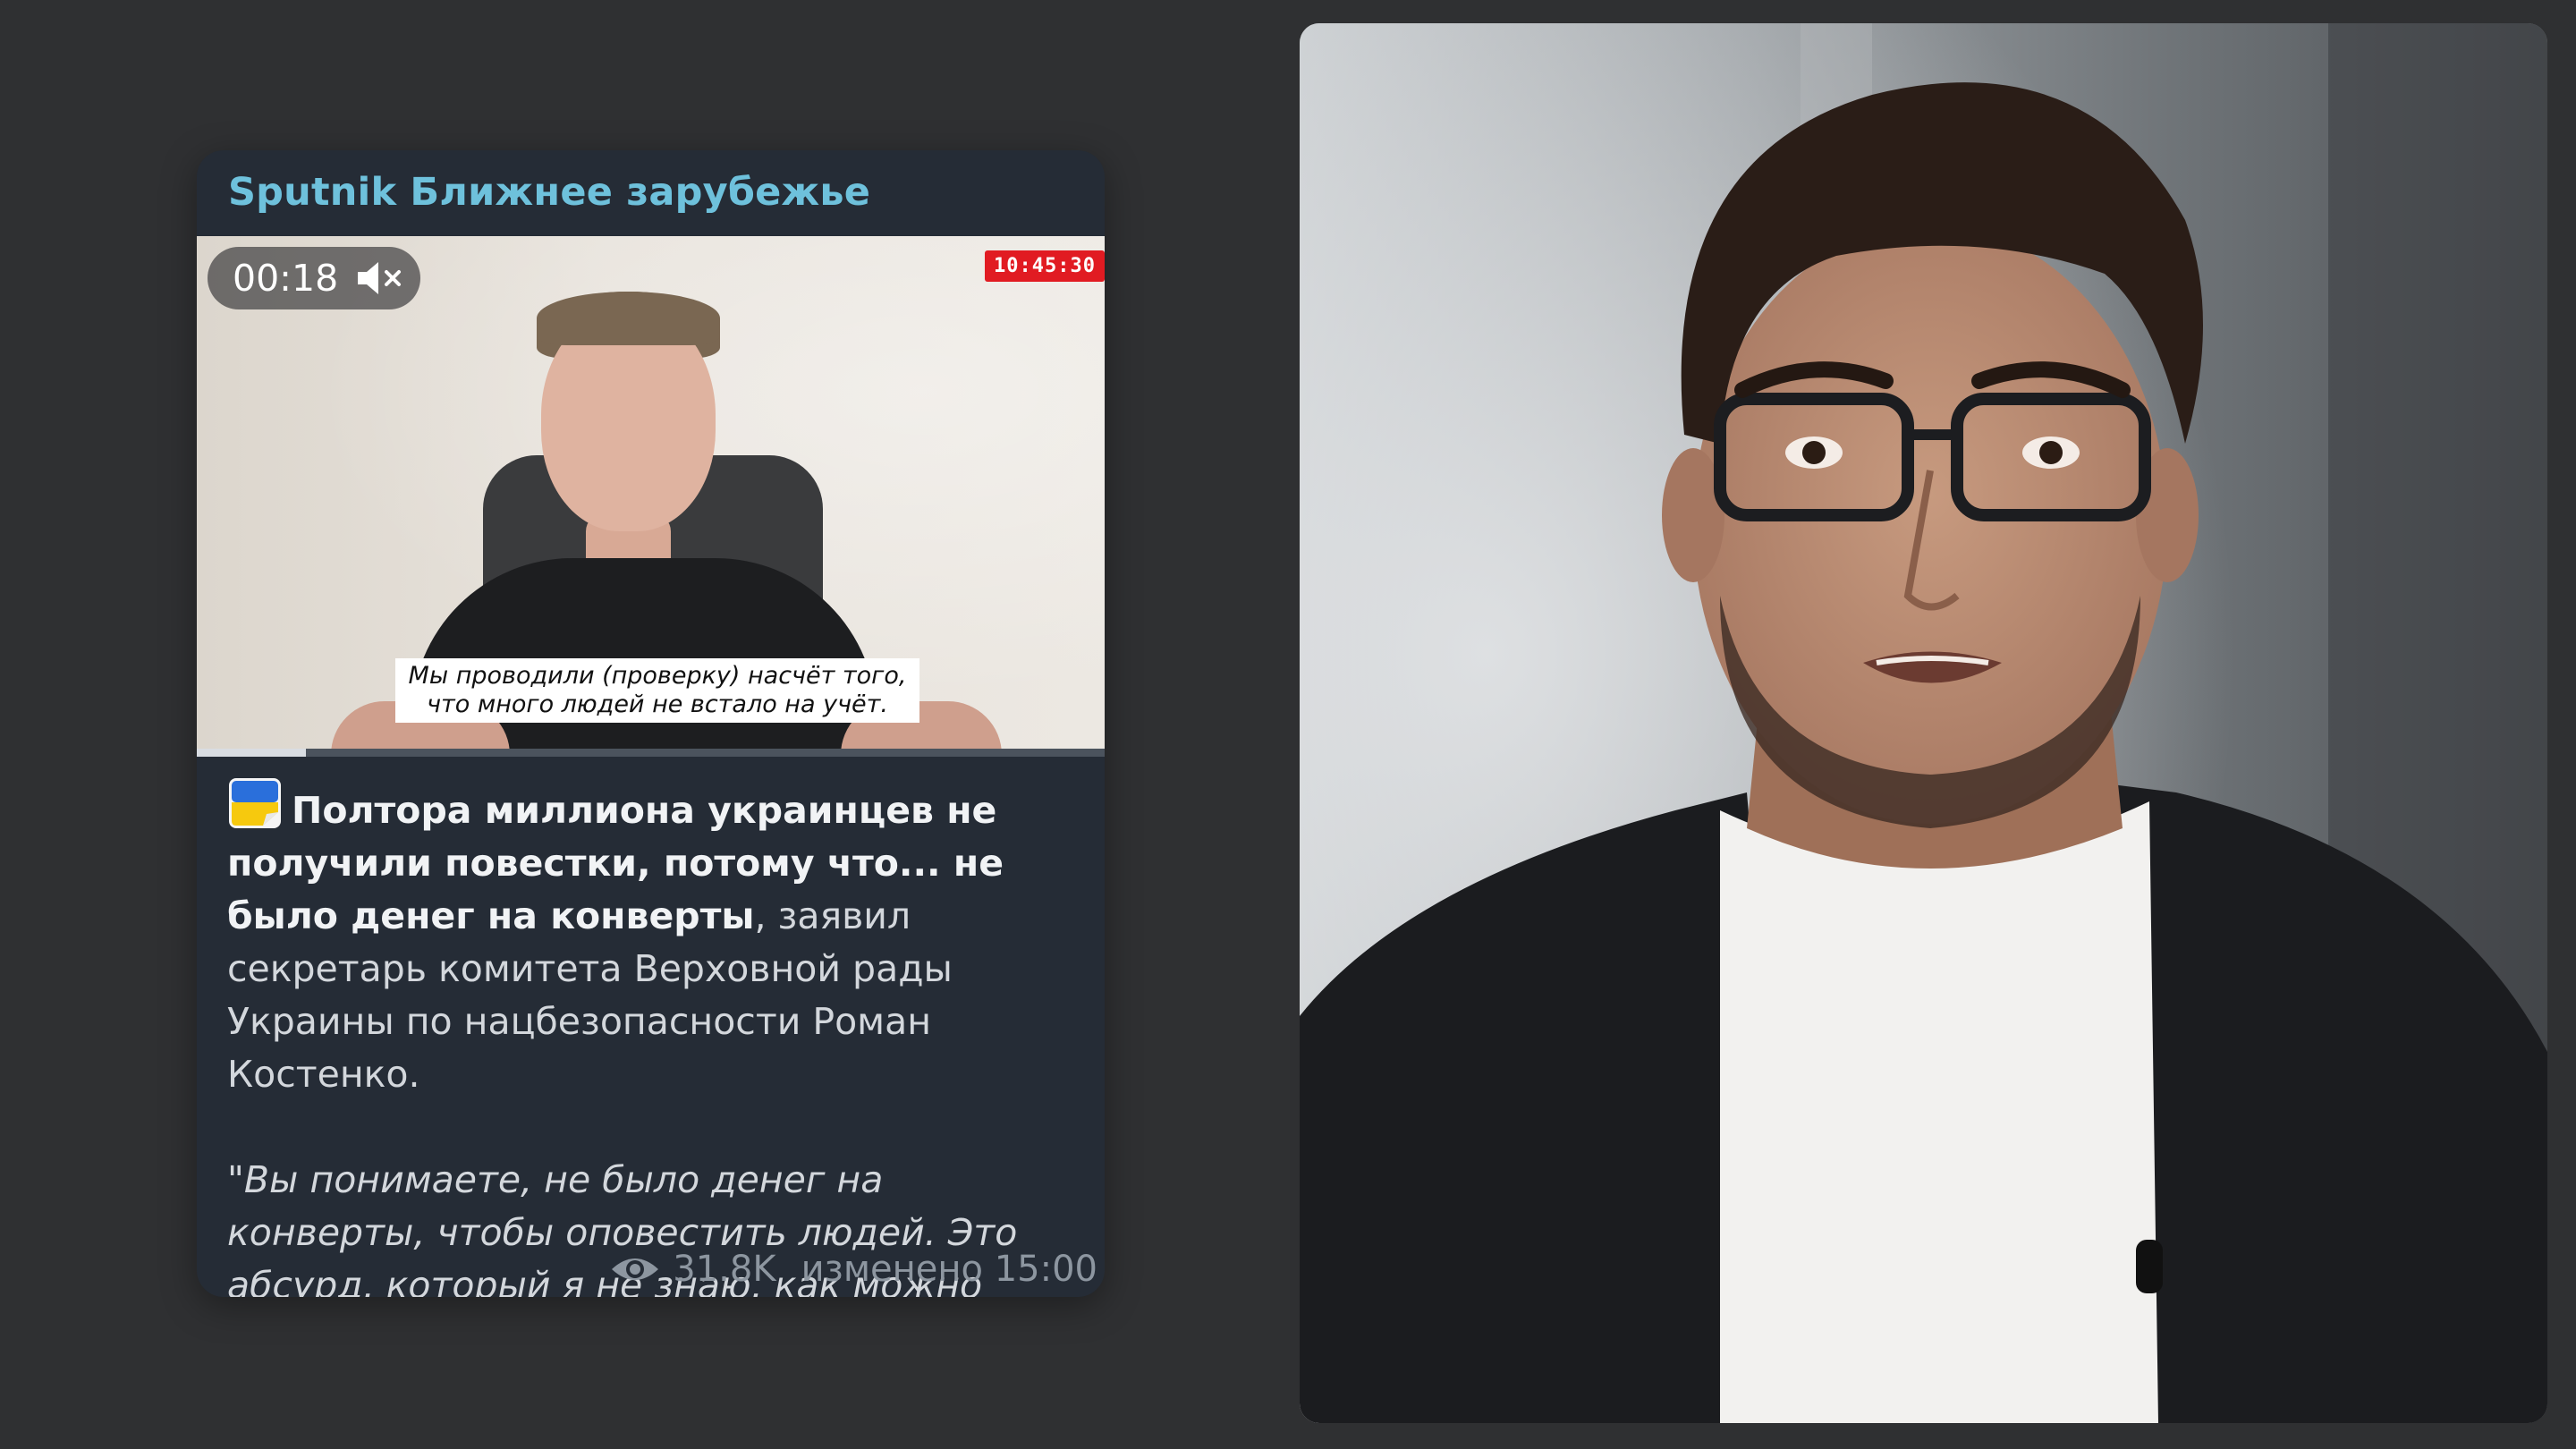 This screenshot has width=2576, height=1449. Describe the element at coordinates (651, 753) in the screenshot. I see `video-progress-bar` at that location.